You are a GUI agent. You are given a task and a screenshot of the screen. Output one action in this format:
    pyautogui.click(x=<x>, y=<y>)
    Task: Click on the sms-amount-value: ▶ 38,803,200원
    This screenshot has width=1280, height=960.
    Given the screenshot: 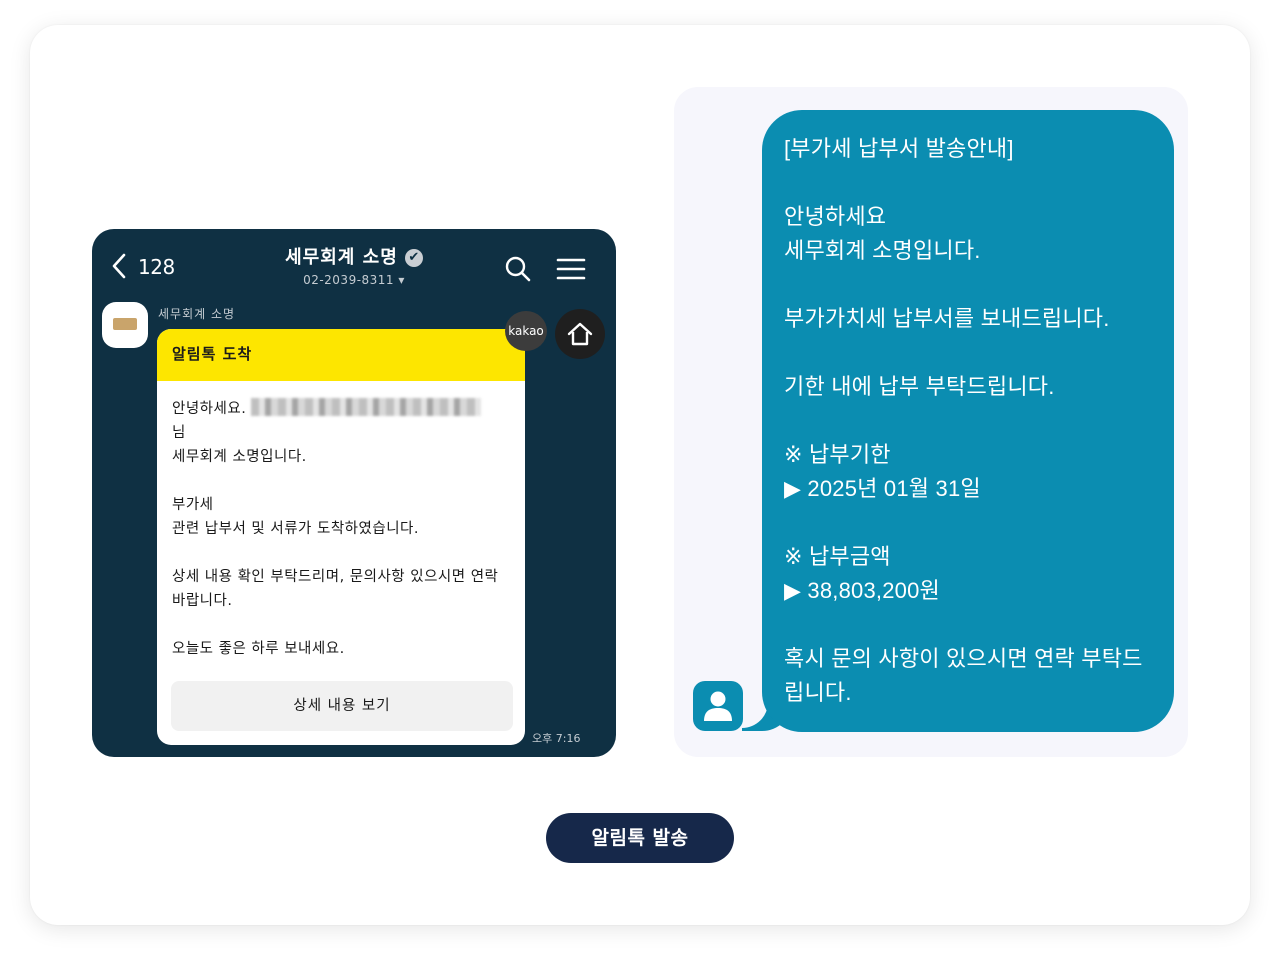 What is the action you would take?
    pyautogui.click(x=862, y=590)
    